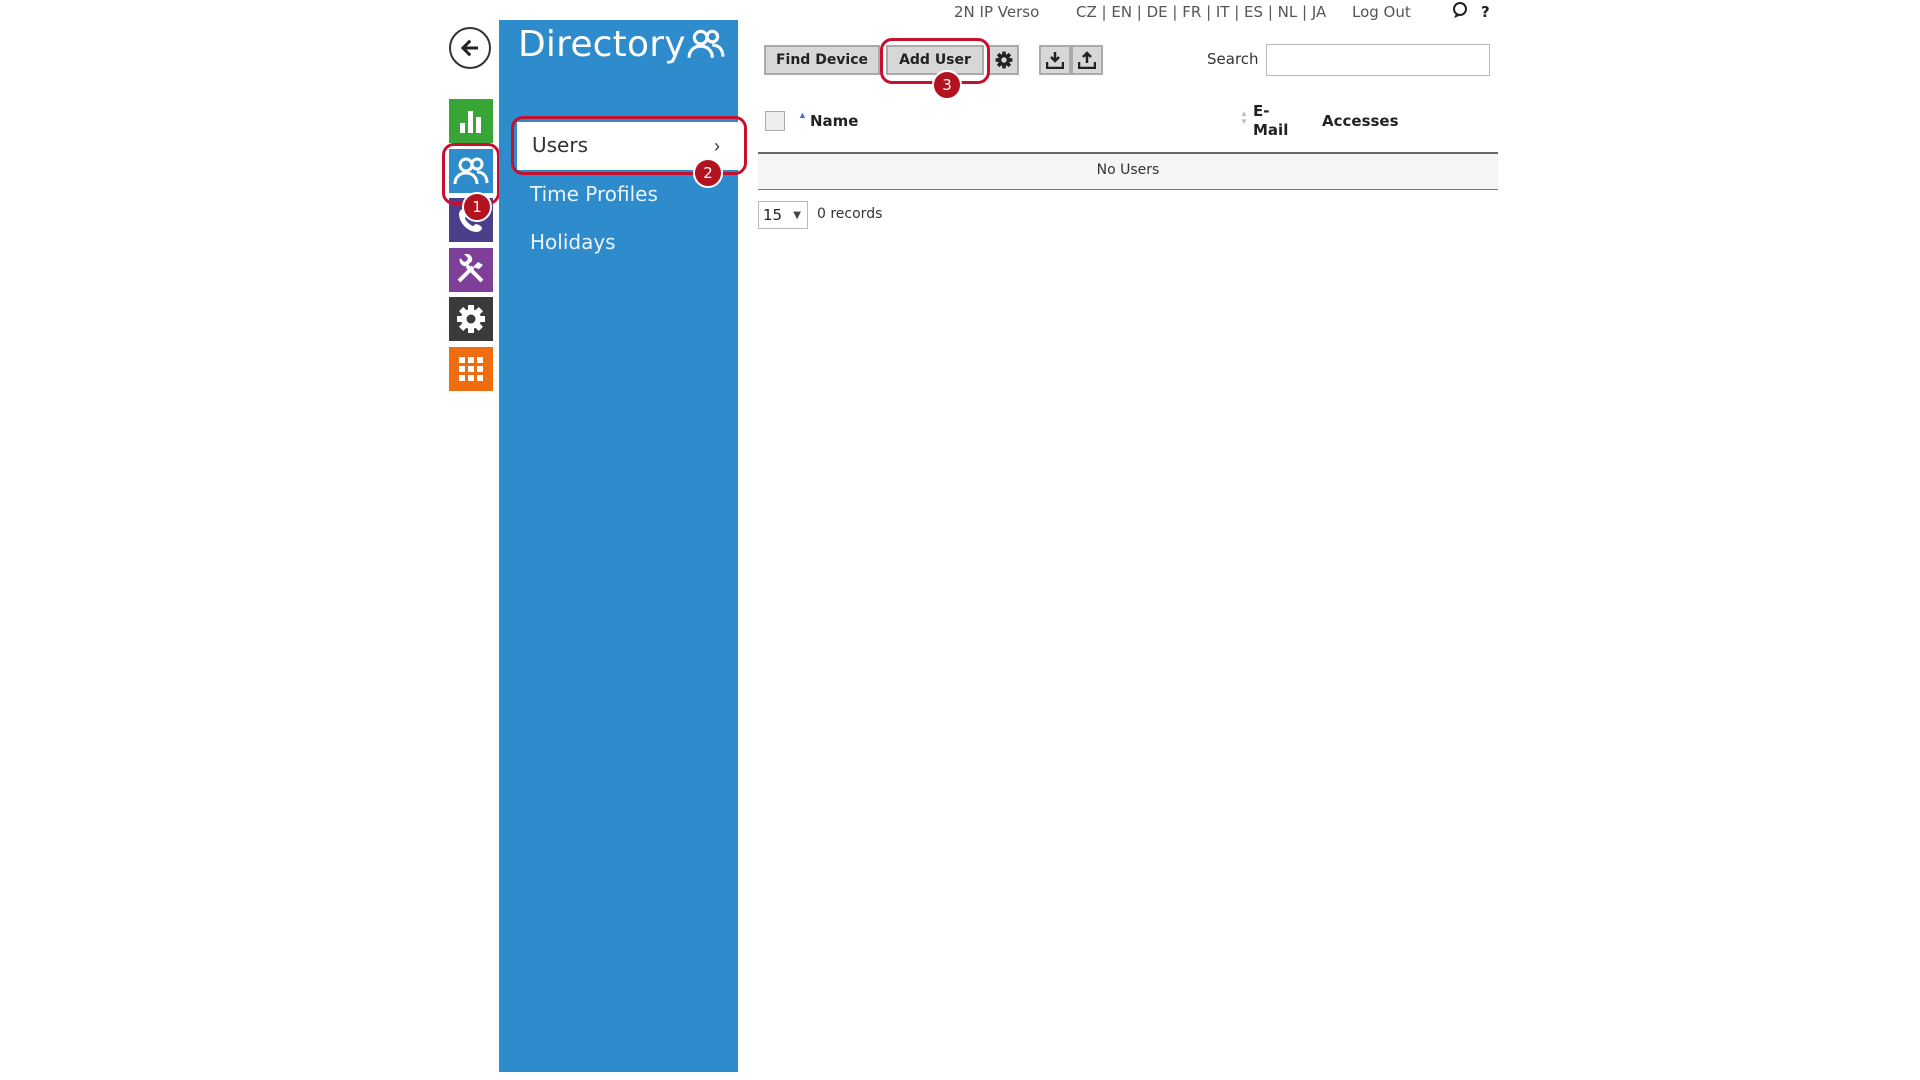 The image size is (1920, 1080). Describe the element at coordinates (834, 121) in the screenshot. I see `column-header-name: Name` at that location.